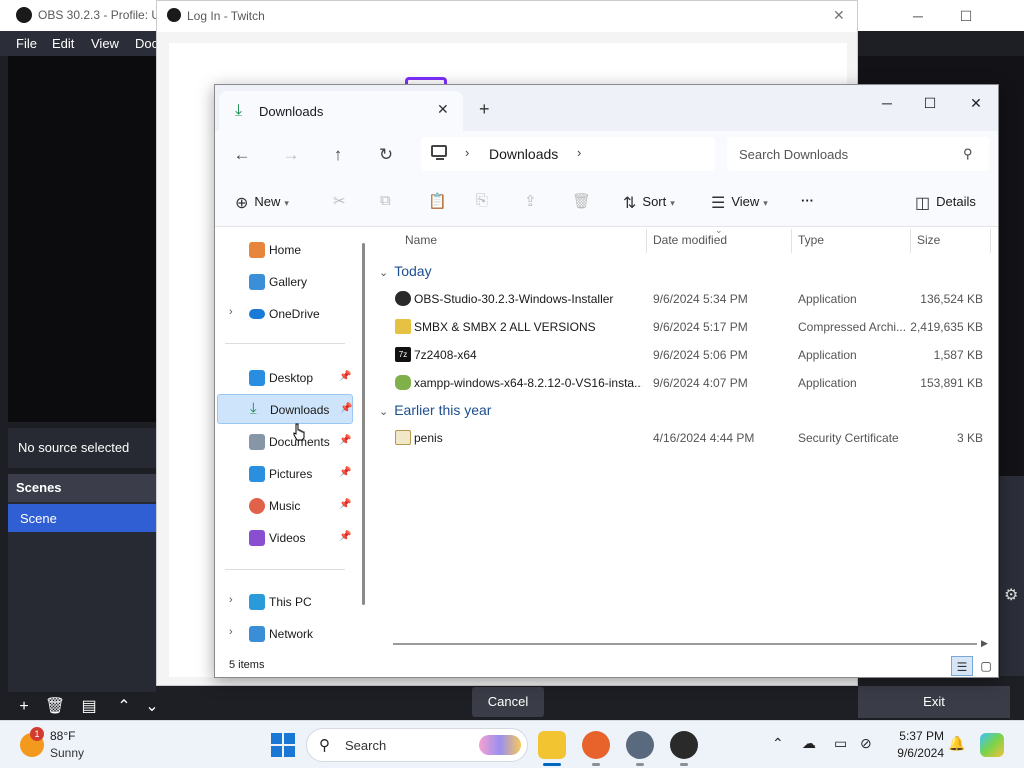 Image resolution: width=1024 pixels, height=768 pixels. Describe the element at coordinates (417, 745) in the screenshot. I see `taskbar-search: ⚲ Search` at that location.